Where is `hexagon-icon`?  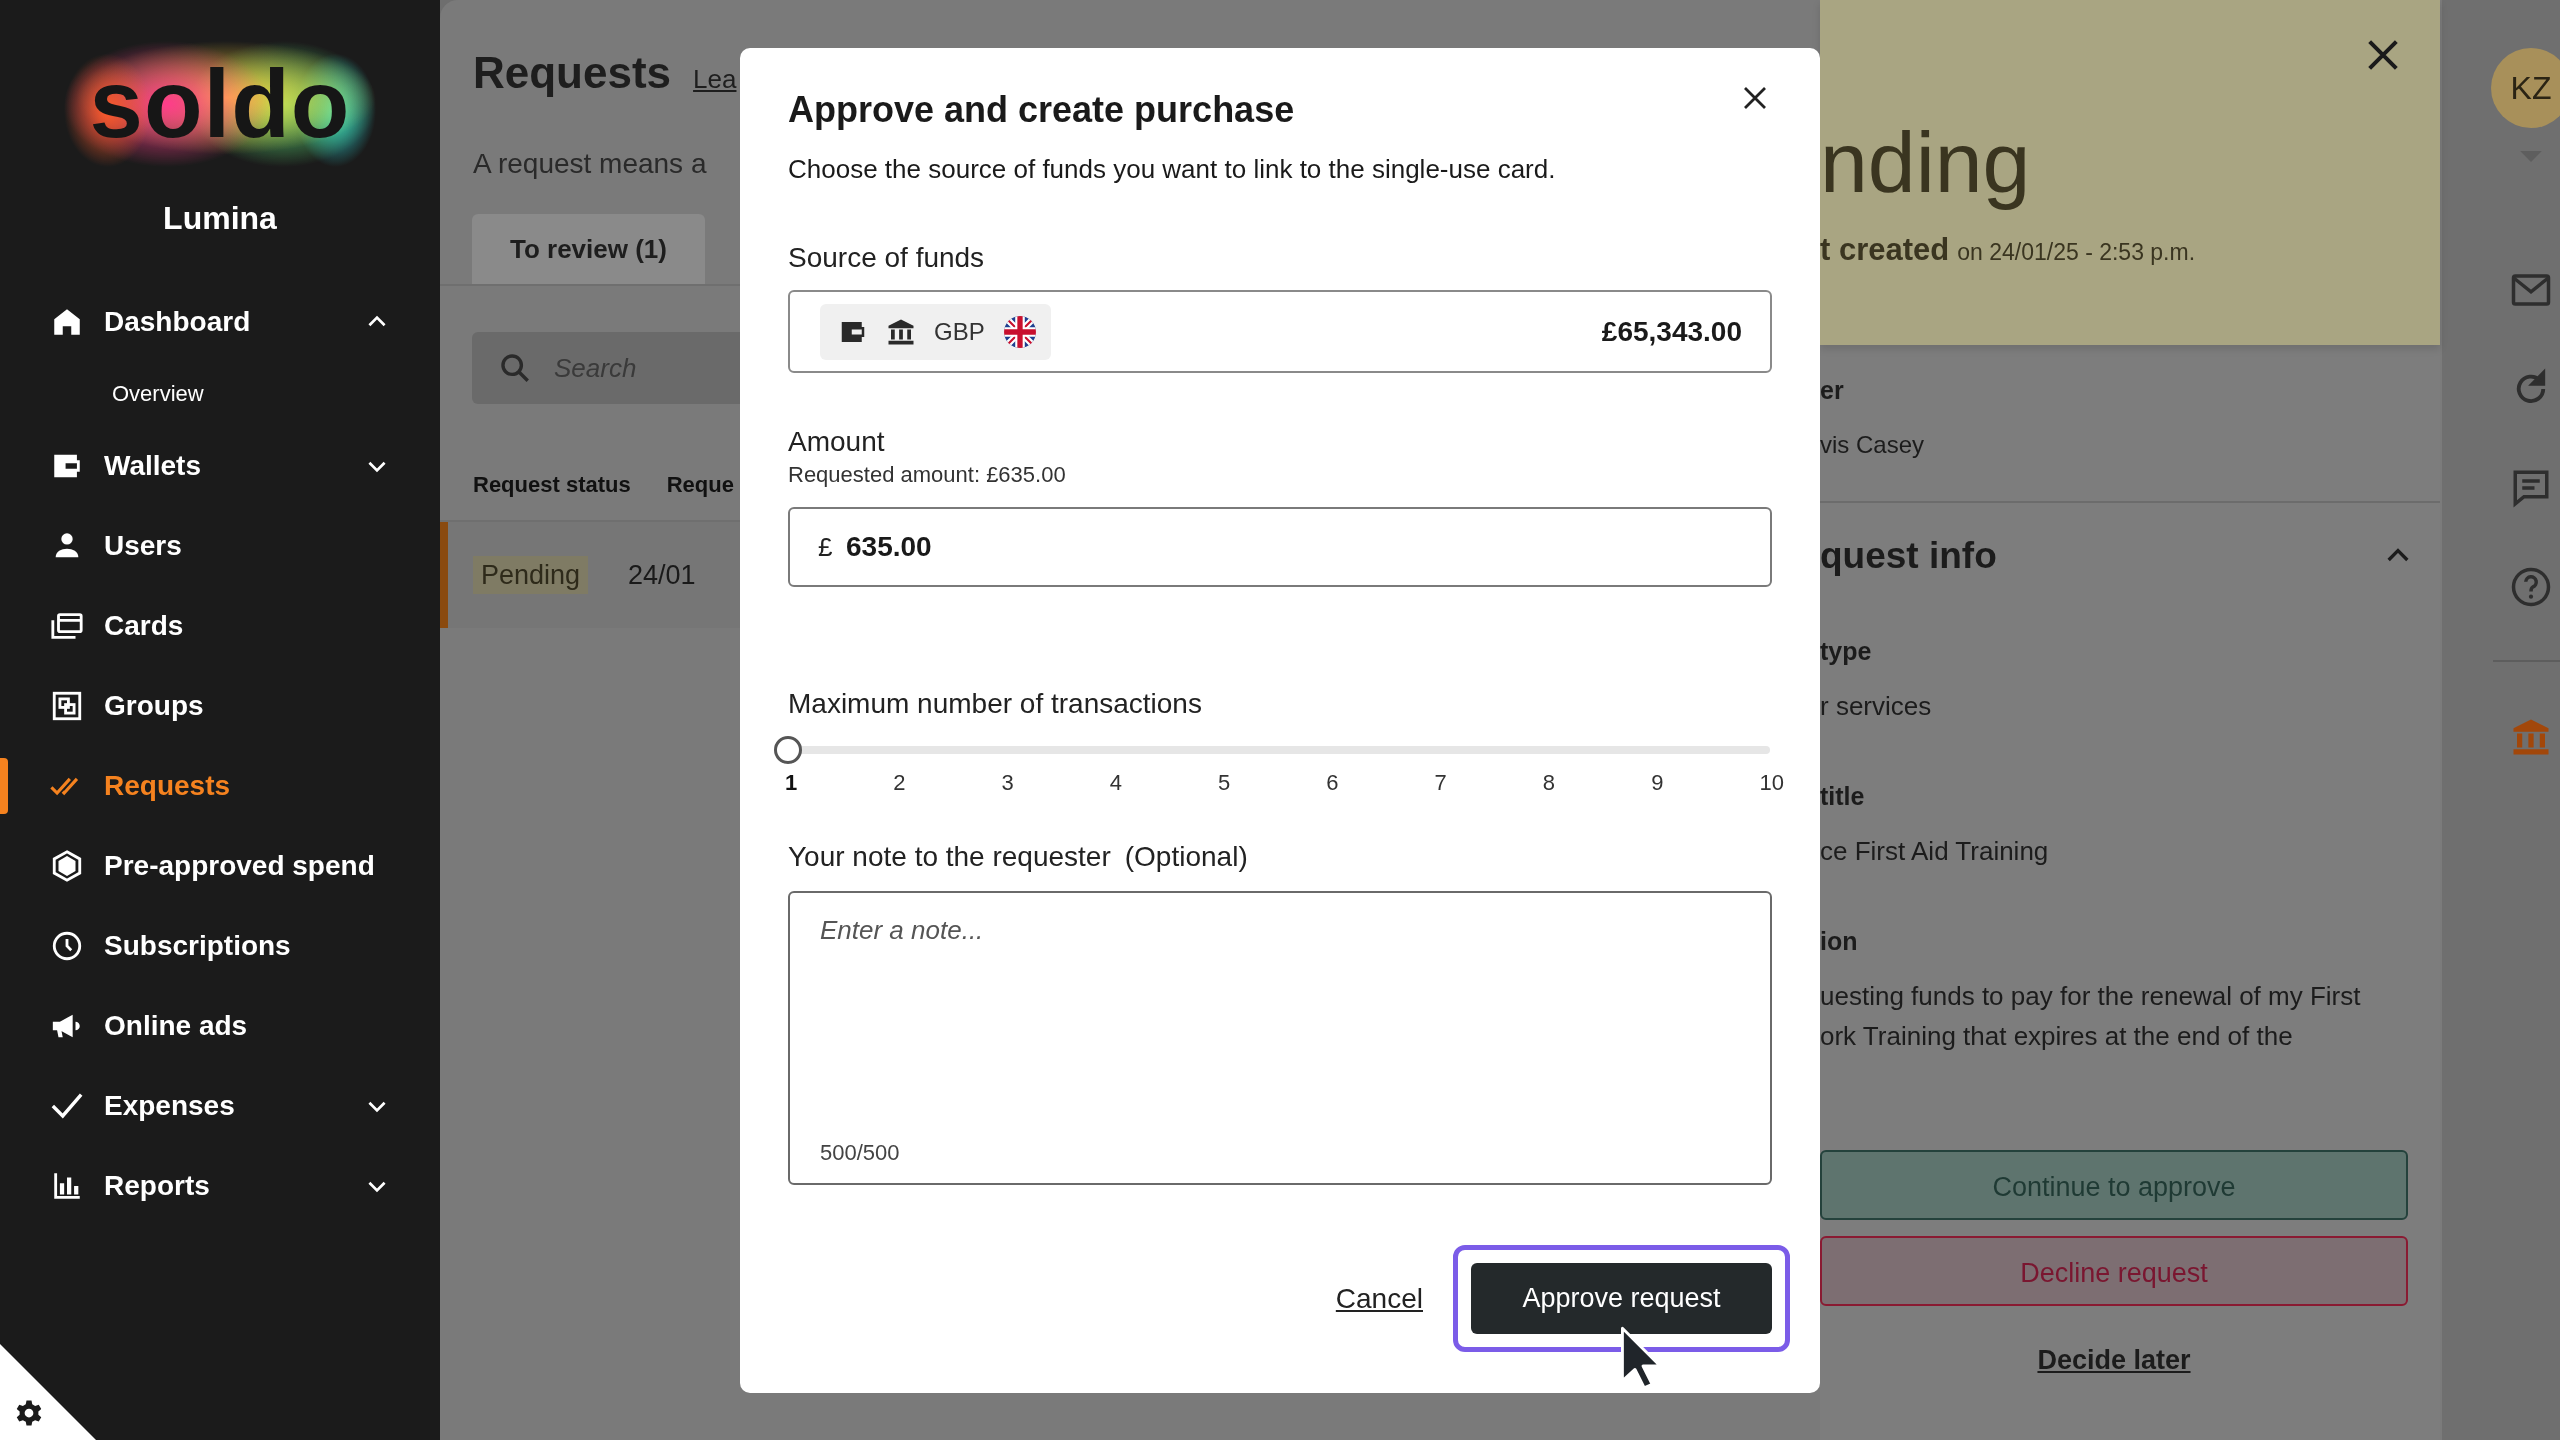 hexagon-icon is located at coordinates (67, 866).